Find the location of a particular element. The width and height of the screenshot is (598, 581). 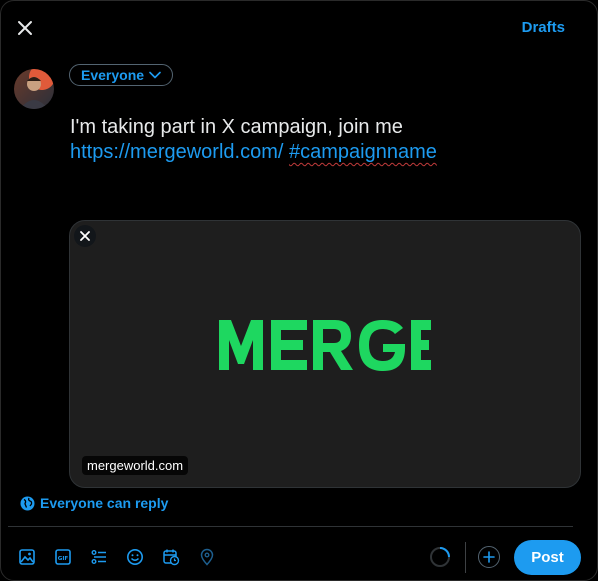

audience-label: Everyone is located at coordinates (113, 75).